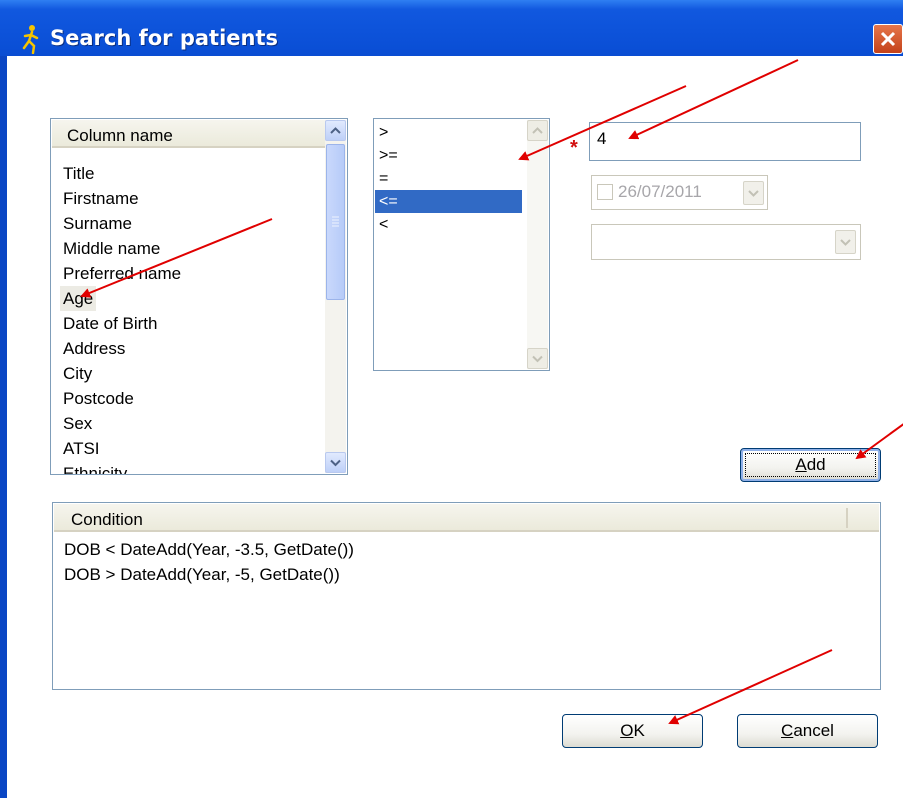  I want to click on column-list-scrollbar, so click(335, 296).